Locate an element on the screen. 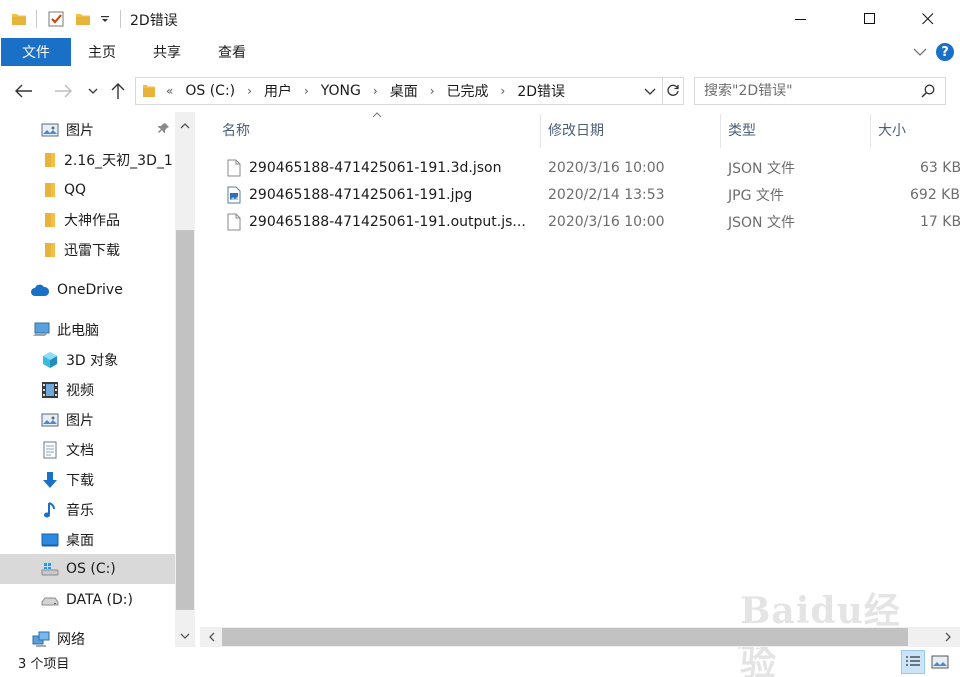 The height and width of the screenshot is (677, 960). column-header-type: 类型 is located at coordinates (742, 130).